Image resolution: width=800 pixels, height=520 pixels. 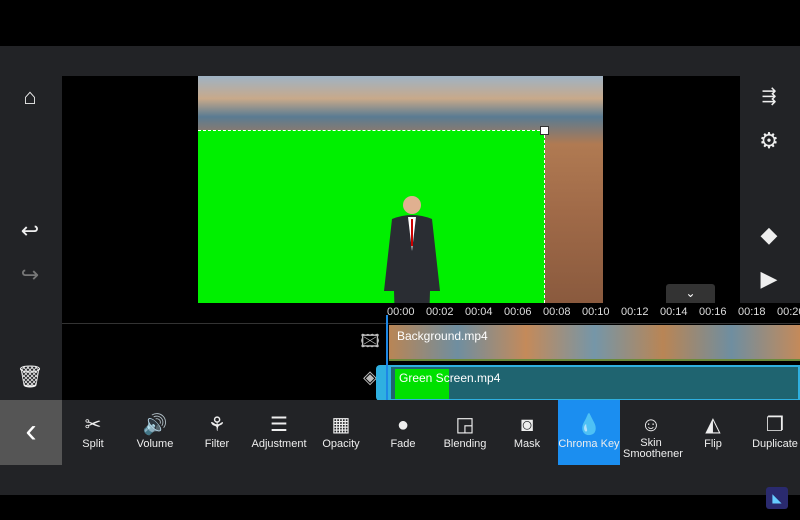 What do you see at coordinates (30, 275) in the screenshot?
I see `redo-icon: ↪` at bounding box center [30, 275].